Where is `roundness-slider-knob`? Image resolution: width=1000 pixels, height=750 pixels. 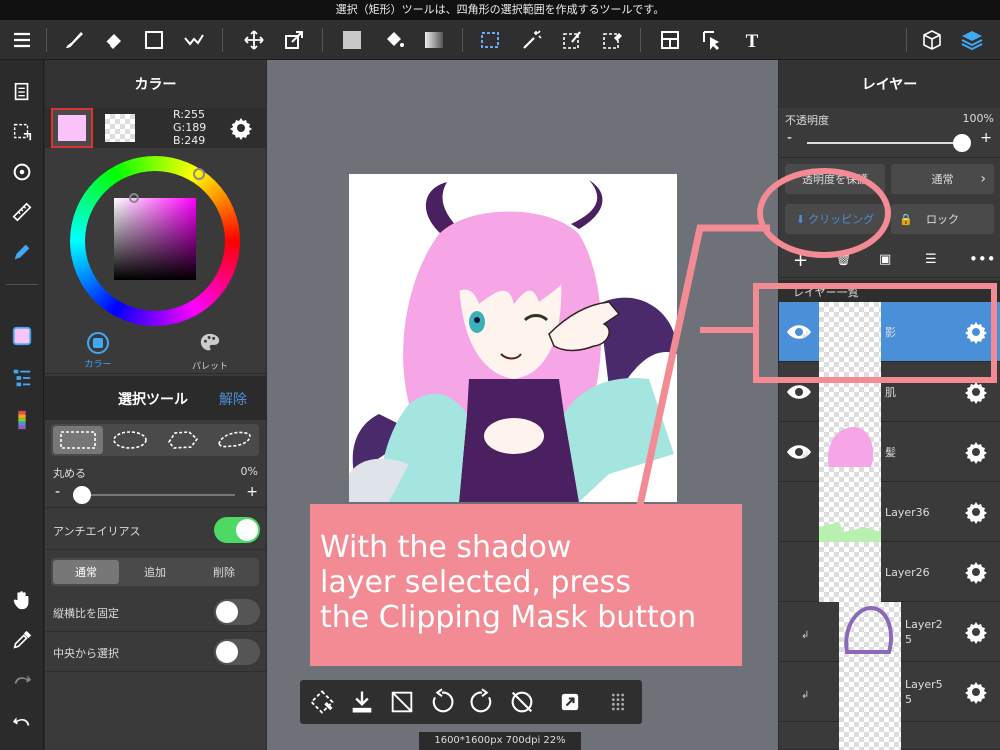 roundness-slider-knob is located at coordinates (82, 495).